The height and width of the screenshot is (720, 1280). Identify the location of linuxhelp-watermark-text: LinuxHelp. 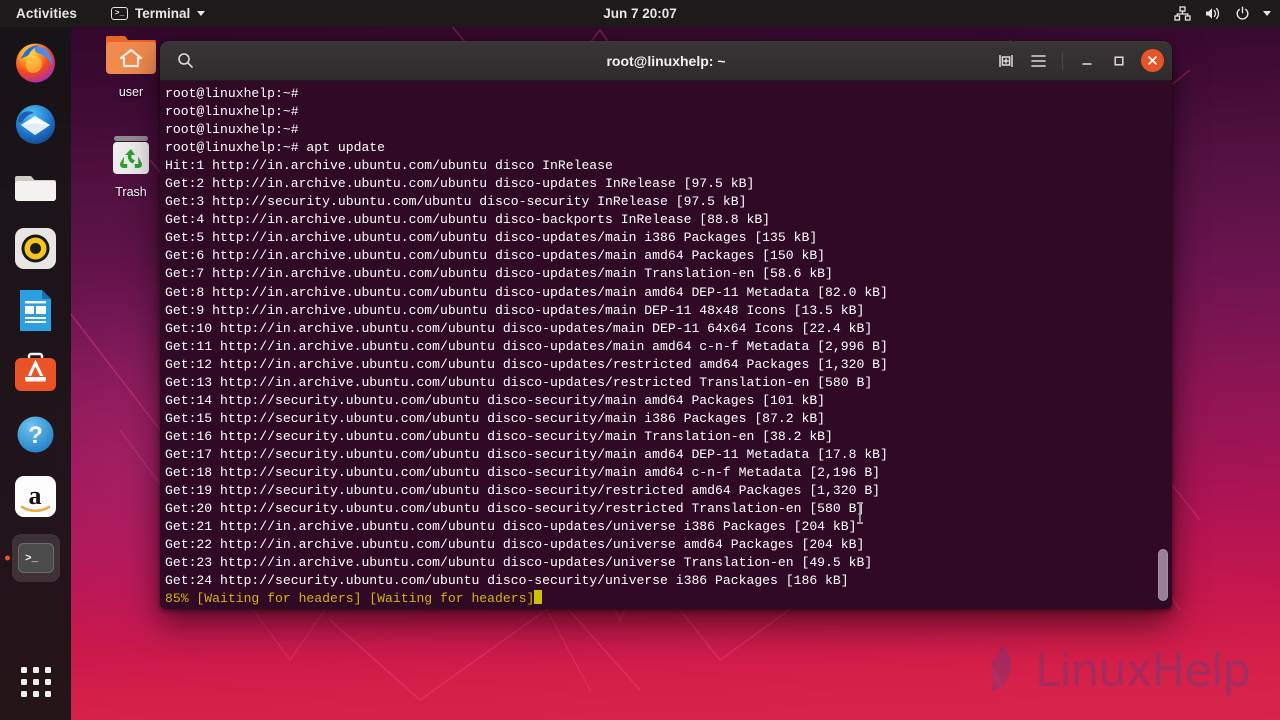
(1143, 670).